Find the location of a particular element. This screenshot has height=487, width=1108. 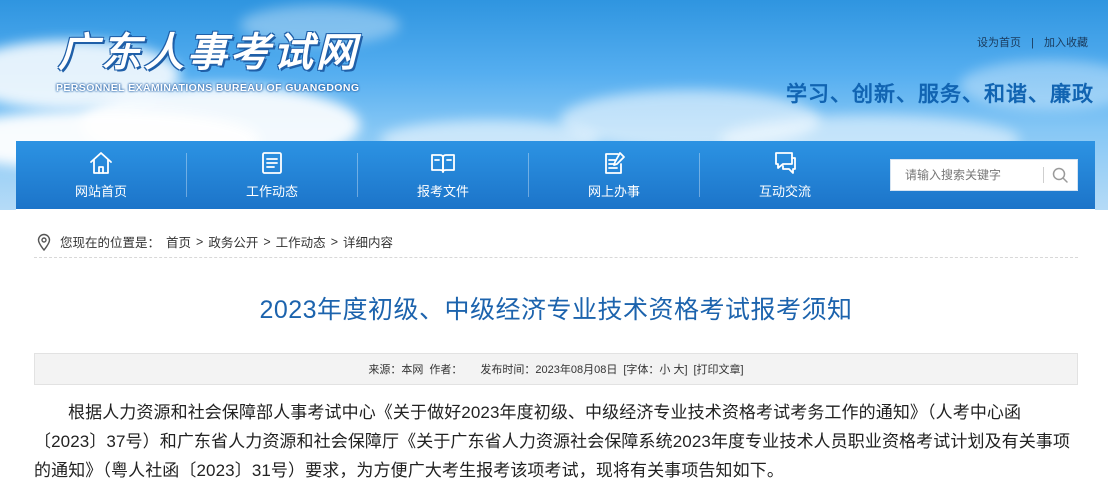

nav-item-label: 互动交流 is located at coordinates (784, 191).